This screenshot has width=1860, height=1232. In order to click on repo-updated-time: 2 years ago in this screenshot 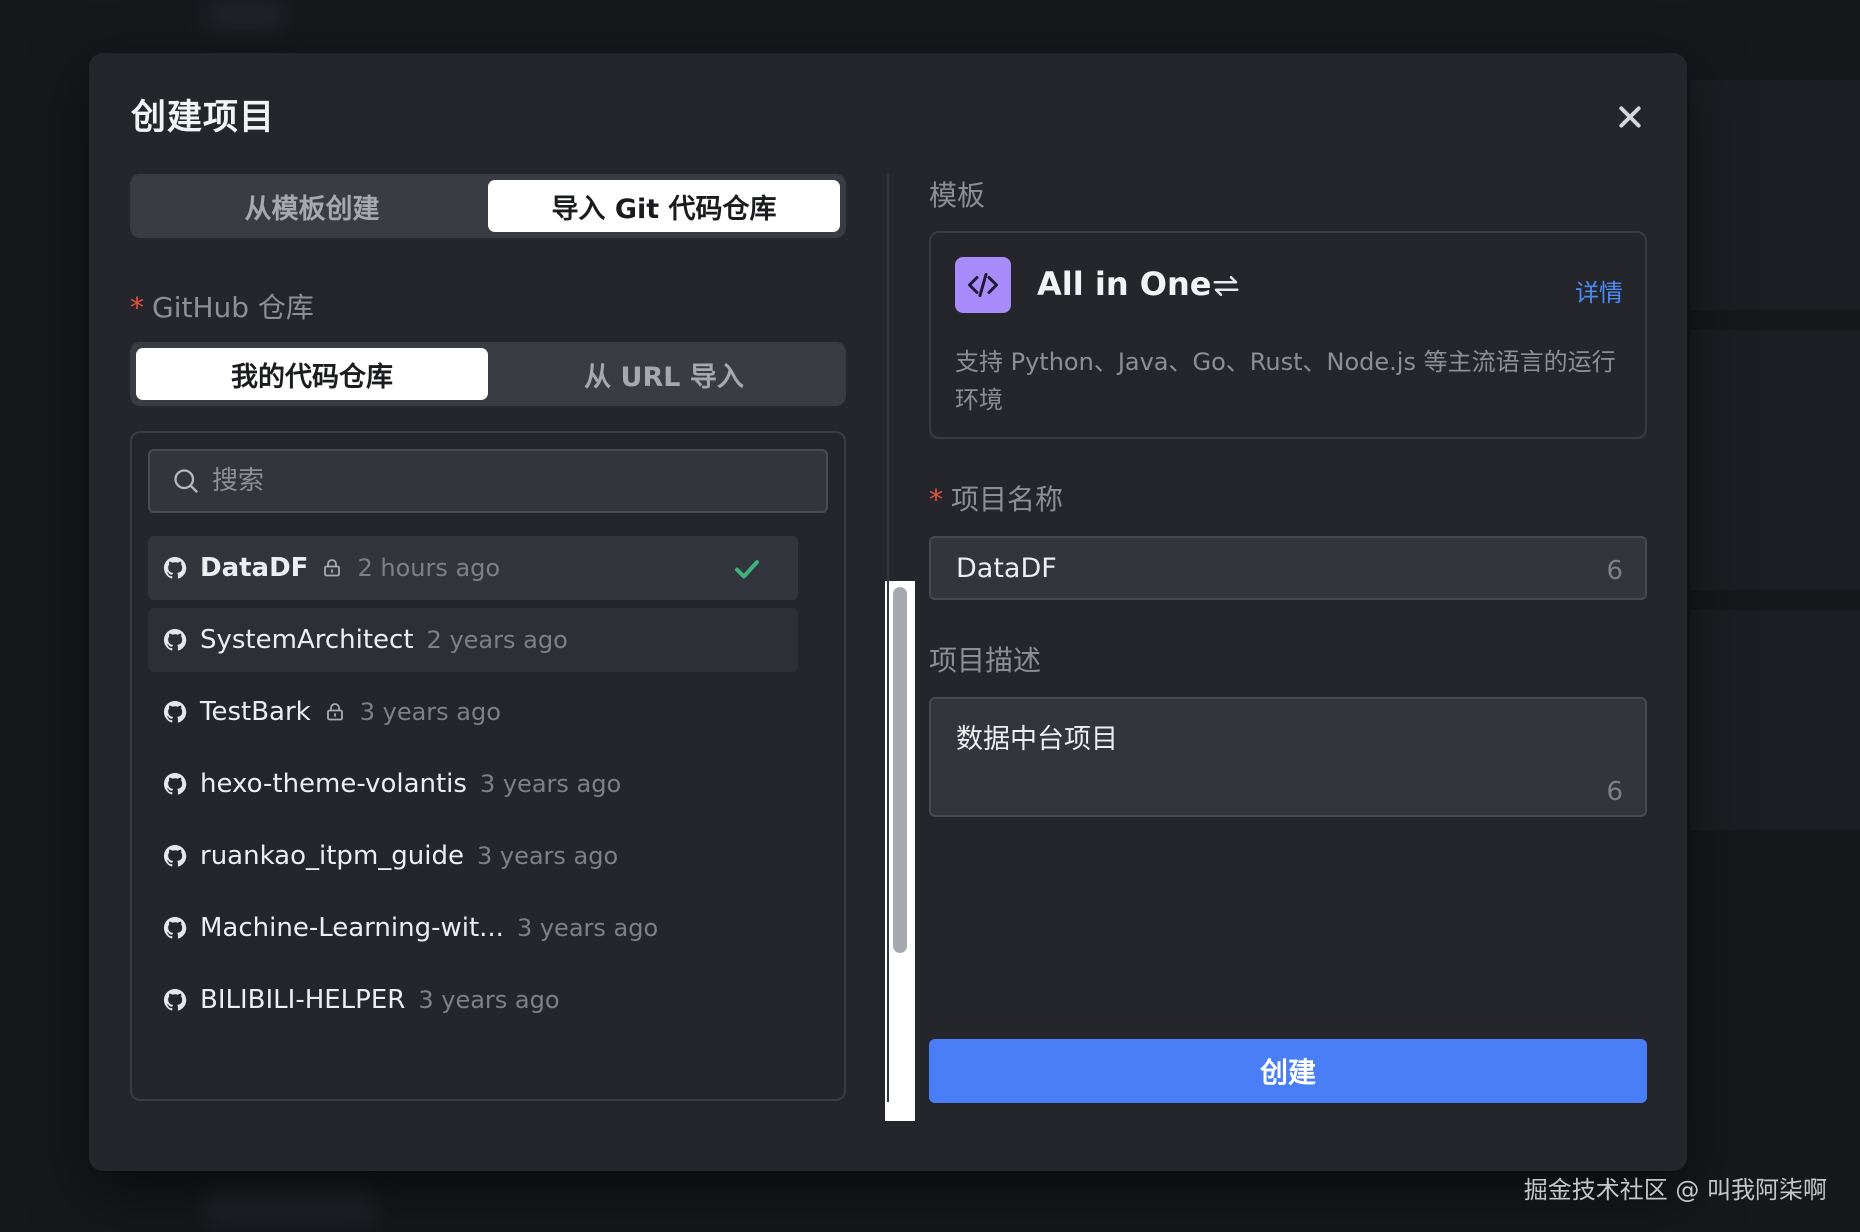, I will do `click(497, 640)`.